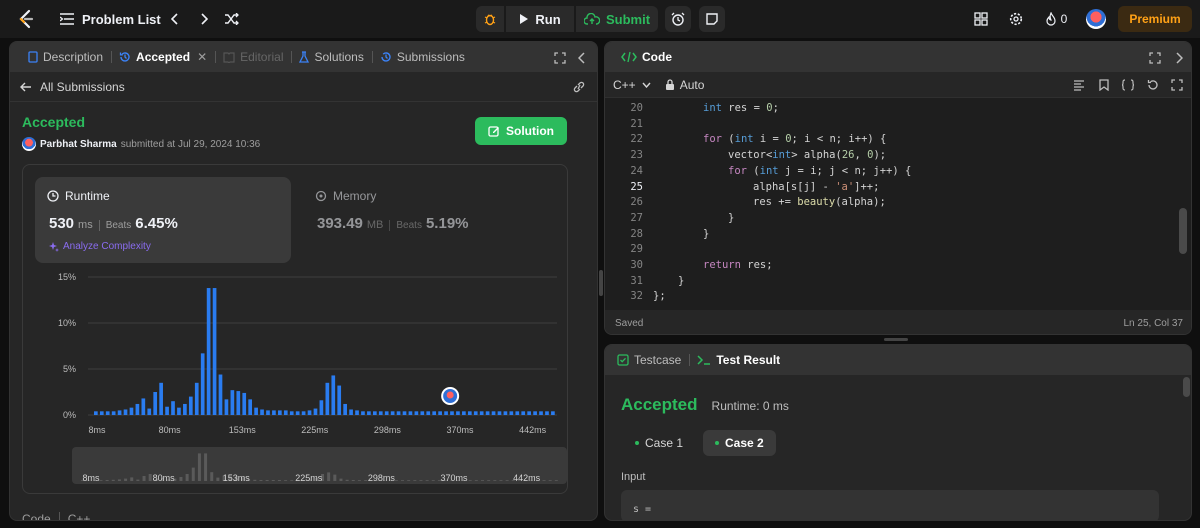 The height and width of the screenshot is (528, 1200). What do you see at coordinates (1104, 85) in the screenshot?
I see `bookmark-icon` at bounding box center [1104, 85].